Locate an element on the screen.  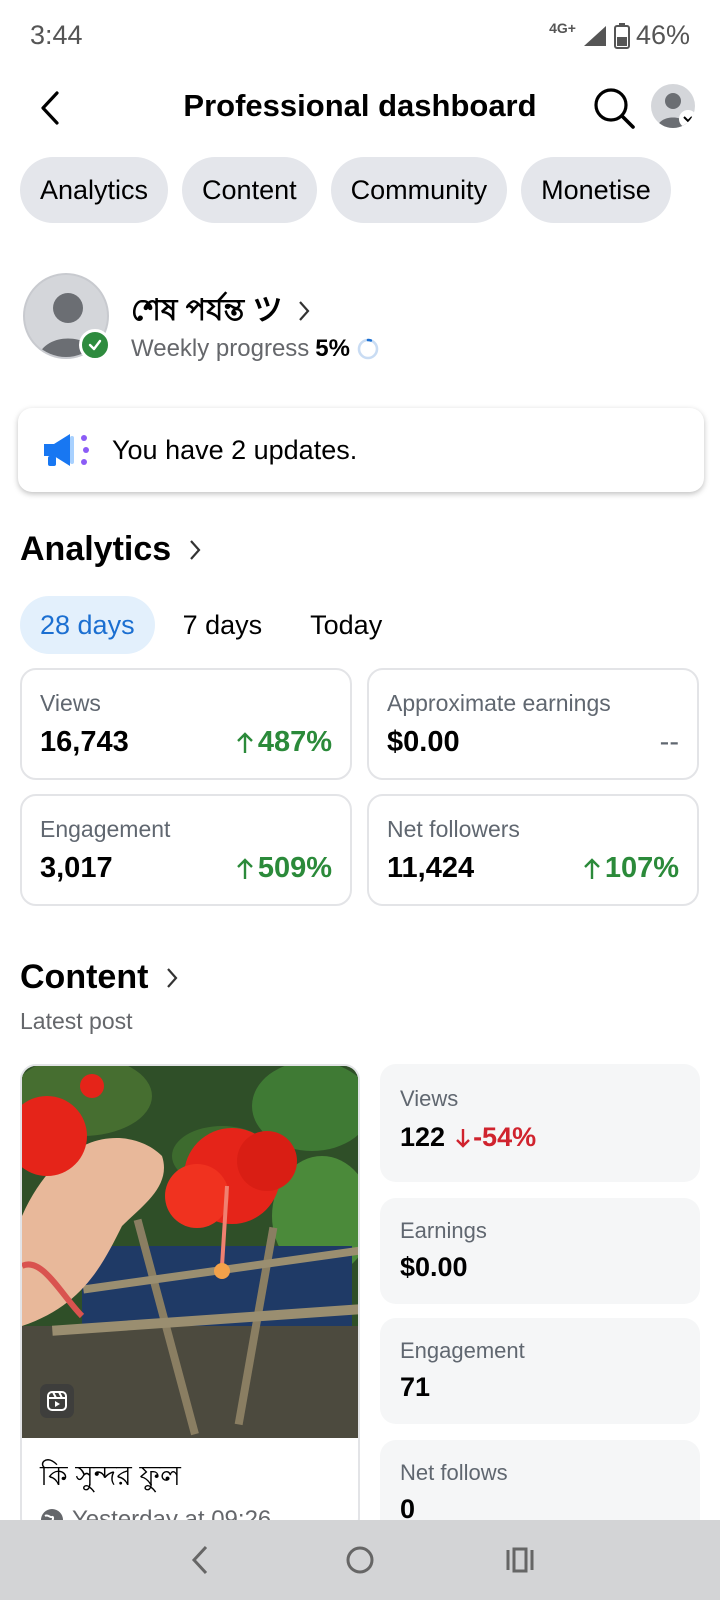
weekly-progress-value: 5% is located at coordinates (332, 348).